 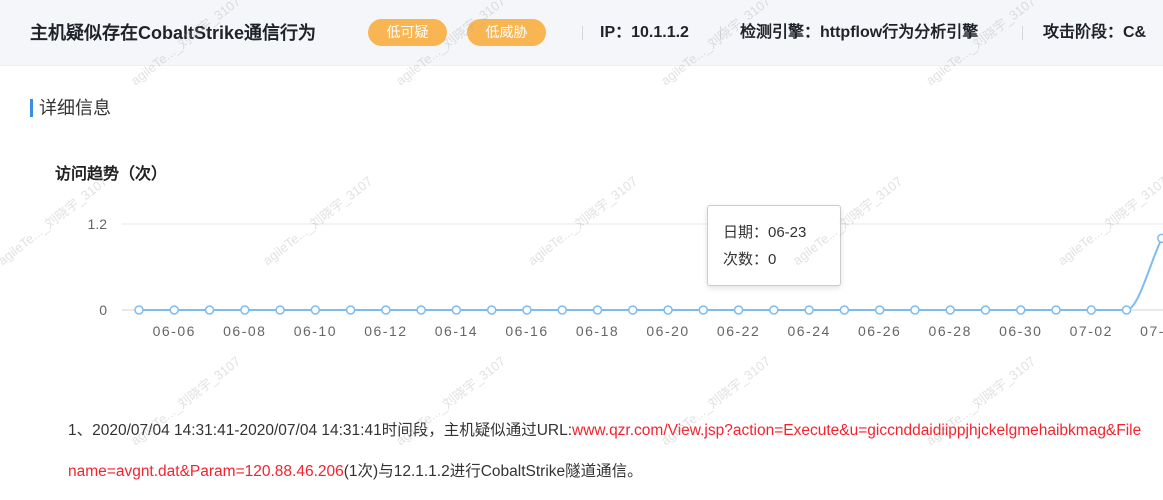 What do you see at coordinates (879, 331) in the screenshot?
I see `x-tick-label: 06-26` at bounding box center [879, 331].